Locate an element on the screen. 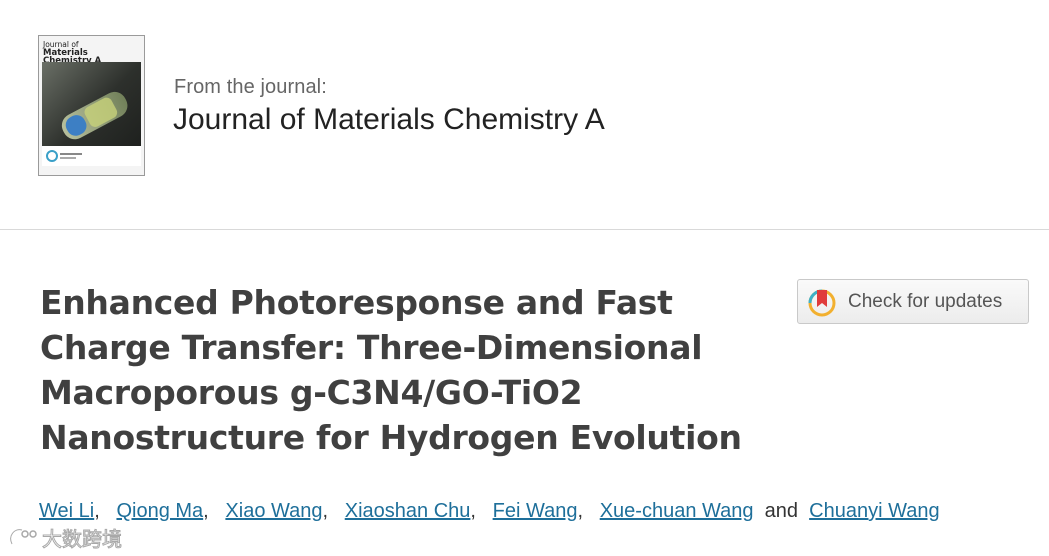 The height and width of the screenshot is (556, 1049). author-link: Xiao Wang is located at coordinates (273, 511).